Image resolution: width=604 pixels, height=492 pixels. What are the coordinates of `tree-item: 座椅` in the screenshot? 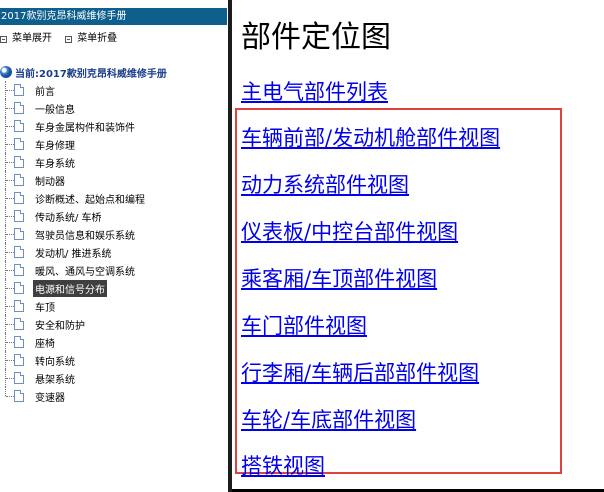 It's located at (73, 342).